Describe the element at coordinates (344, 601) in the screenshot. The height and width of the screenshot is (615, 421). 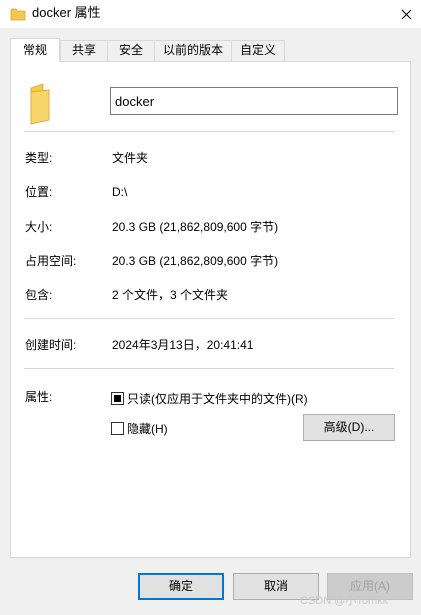
I see `watermark: CSDN @小Tomkk` at that location.